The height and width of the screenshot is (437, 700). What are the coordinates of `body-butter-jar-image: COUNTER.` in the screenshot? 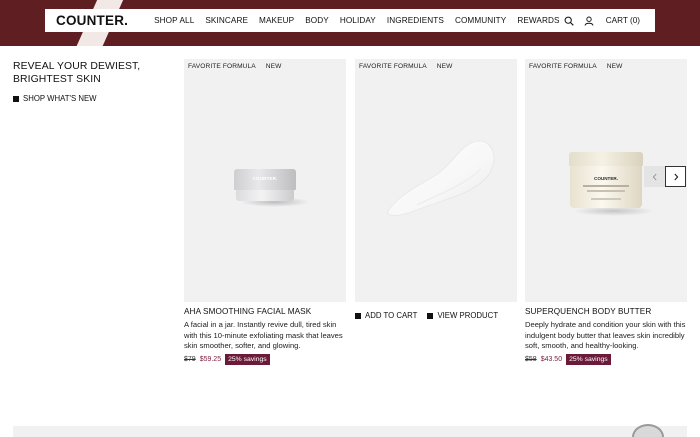 It's located at (606, 181).